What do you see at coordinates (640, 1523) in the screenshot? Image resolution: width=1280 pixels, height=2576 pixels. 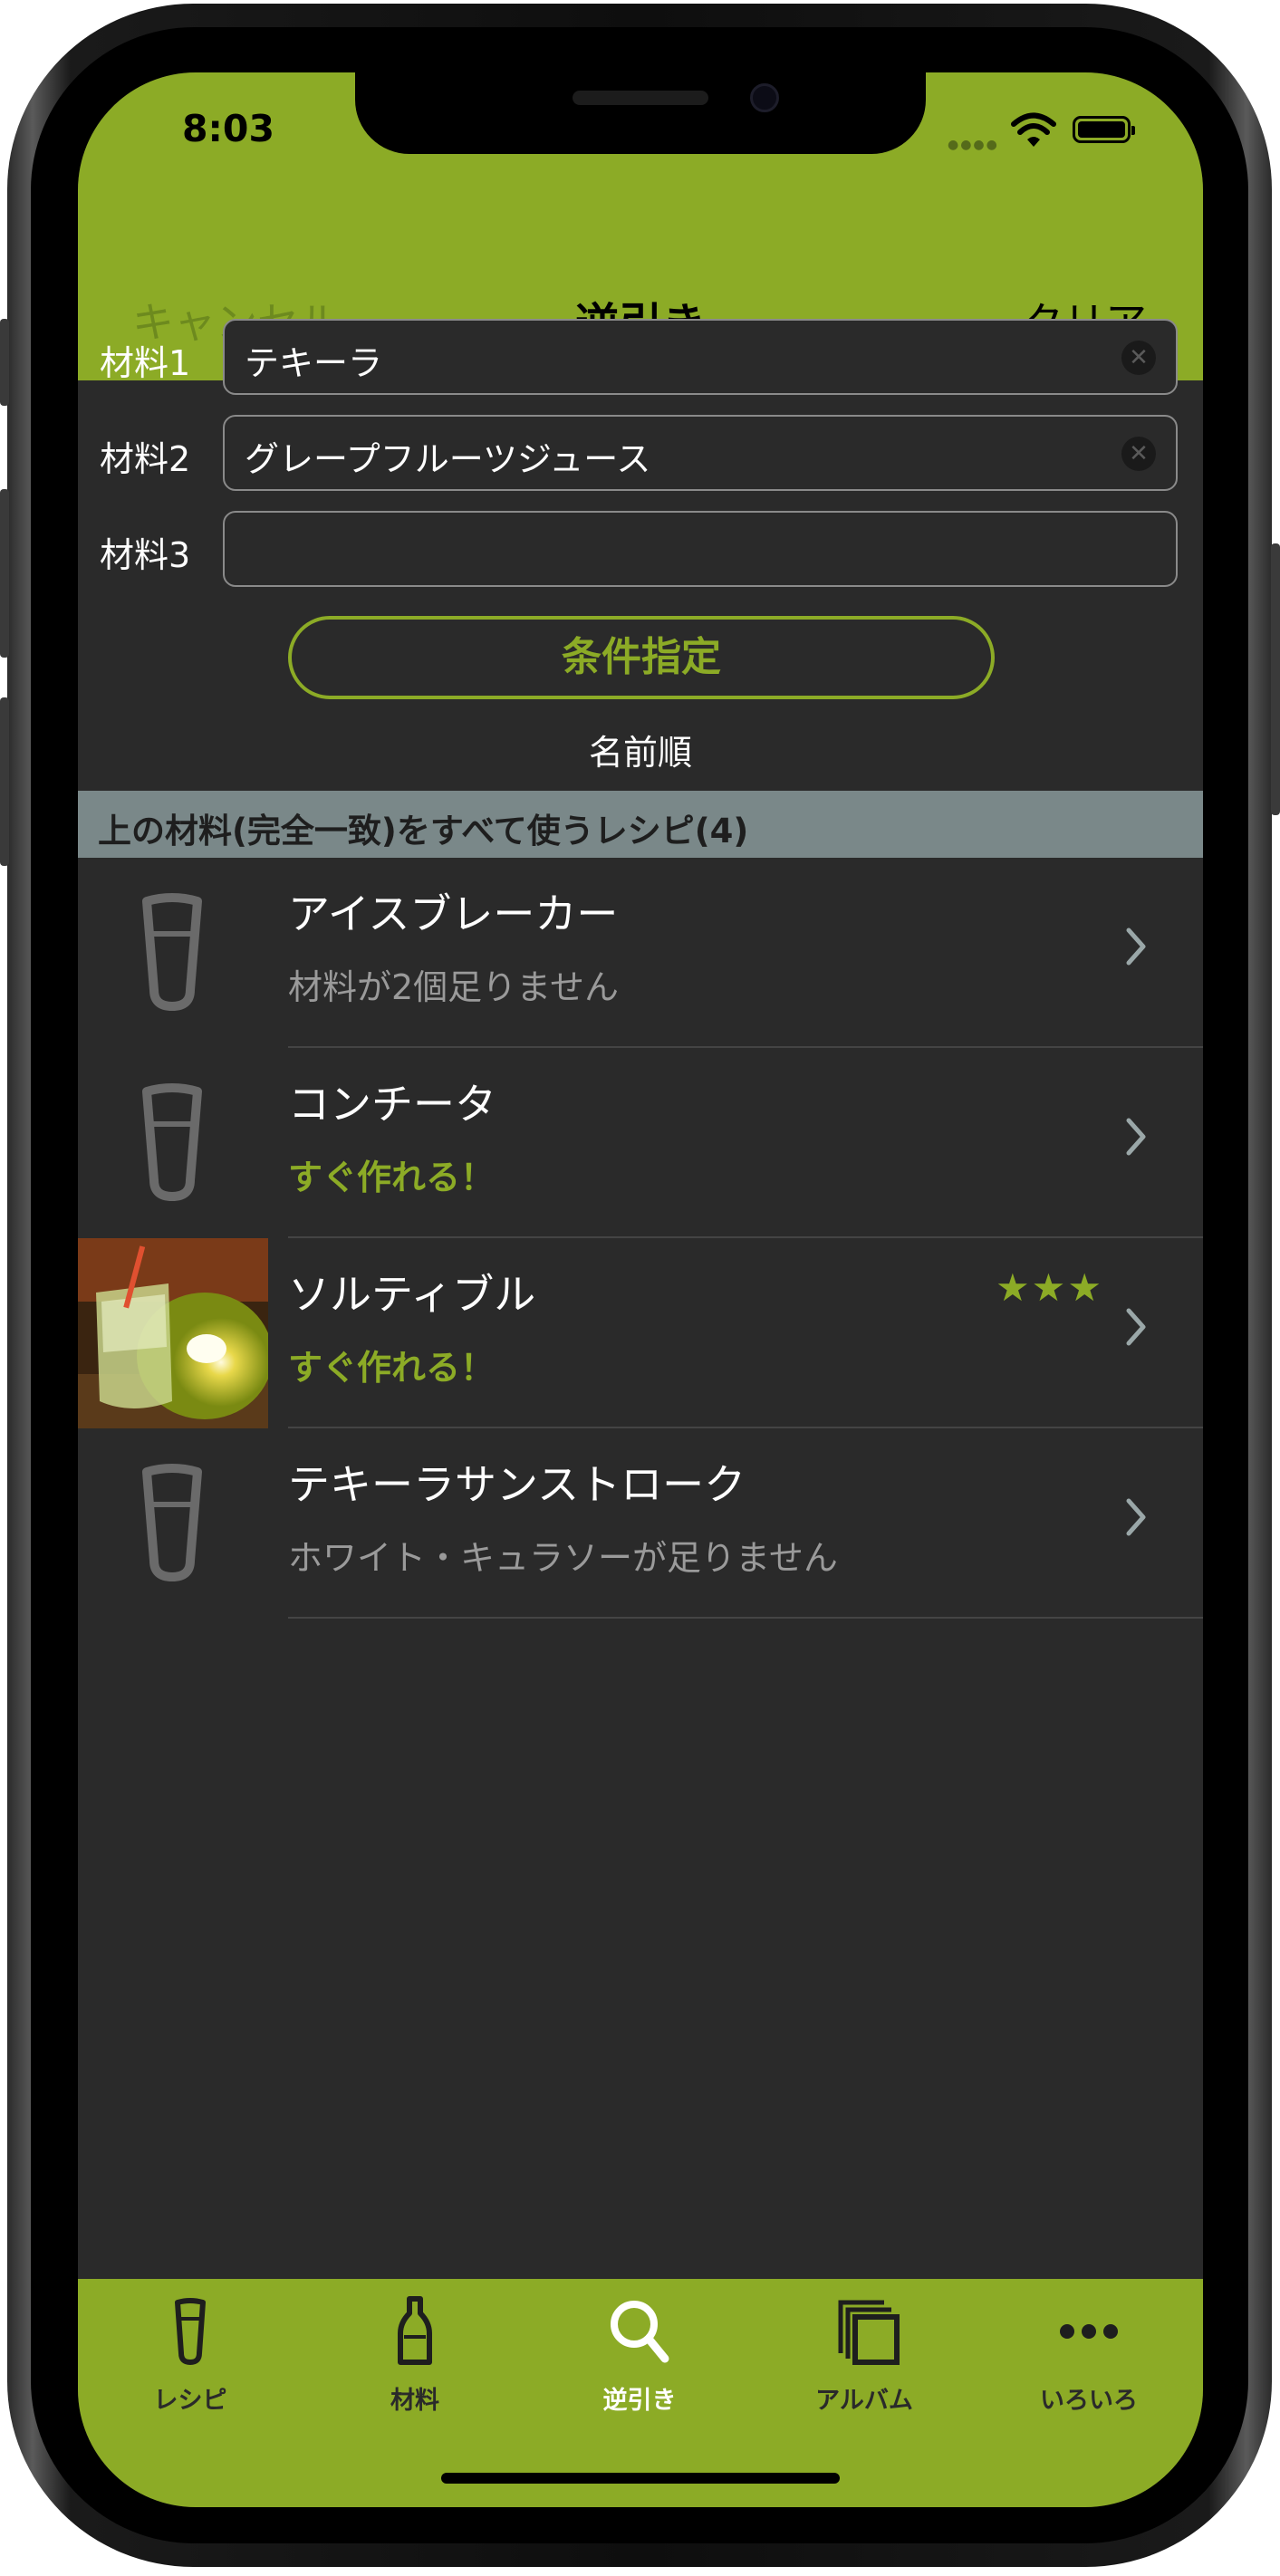 I see `recipe-row: テキーラサンストローク ホワイト・キュラソーが足りません` at bounding box center [640, 1523].